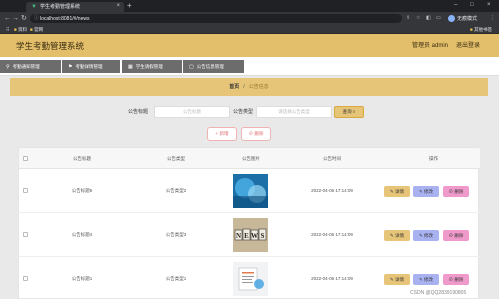 The width and height of the screenshot is (499, 299). Describe the element at coordinates (433, 158) in the screenshot. I see `column-actions: 操作` at that location.